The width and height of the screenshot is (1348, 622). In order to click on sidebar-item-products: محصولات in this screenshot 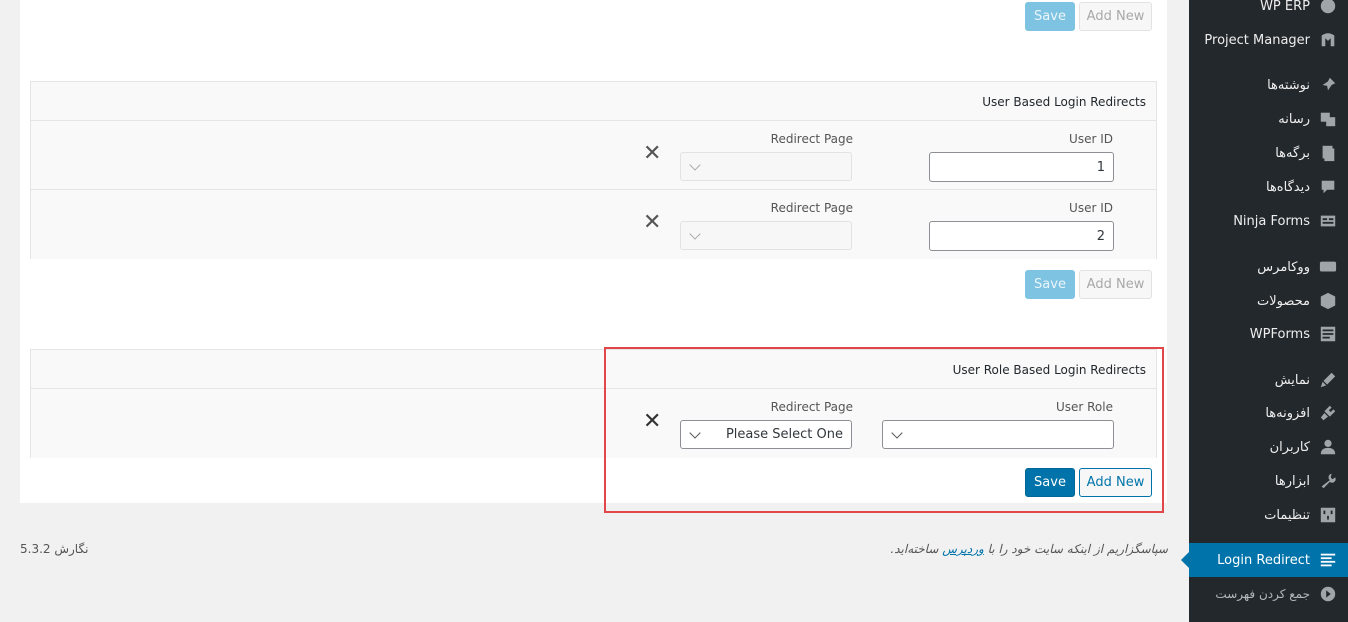, I will do `click(1268, 301)`.